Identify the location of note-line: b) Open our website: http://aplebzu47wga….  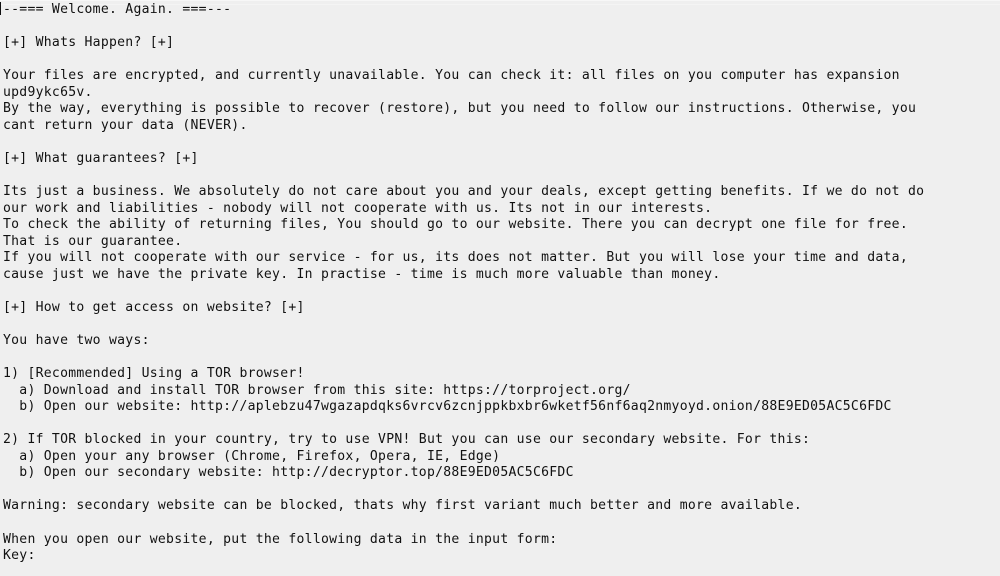
(447, 407).